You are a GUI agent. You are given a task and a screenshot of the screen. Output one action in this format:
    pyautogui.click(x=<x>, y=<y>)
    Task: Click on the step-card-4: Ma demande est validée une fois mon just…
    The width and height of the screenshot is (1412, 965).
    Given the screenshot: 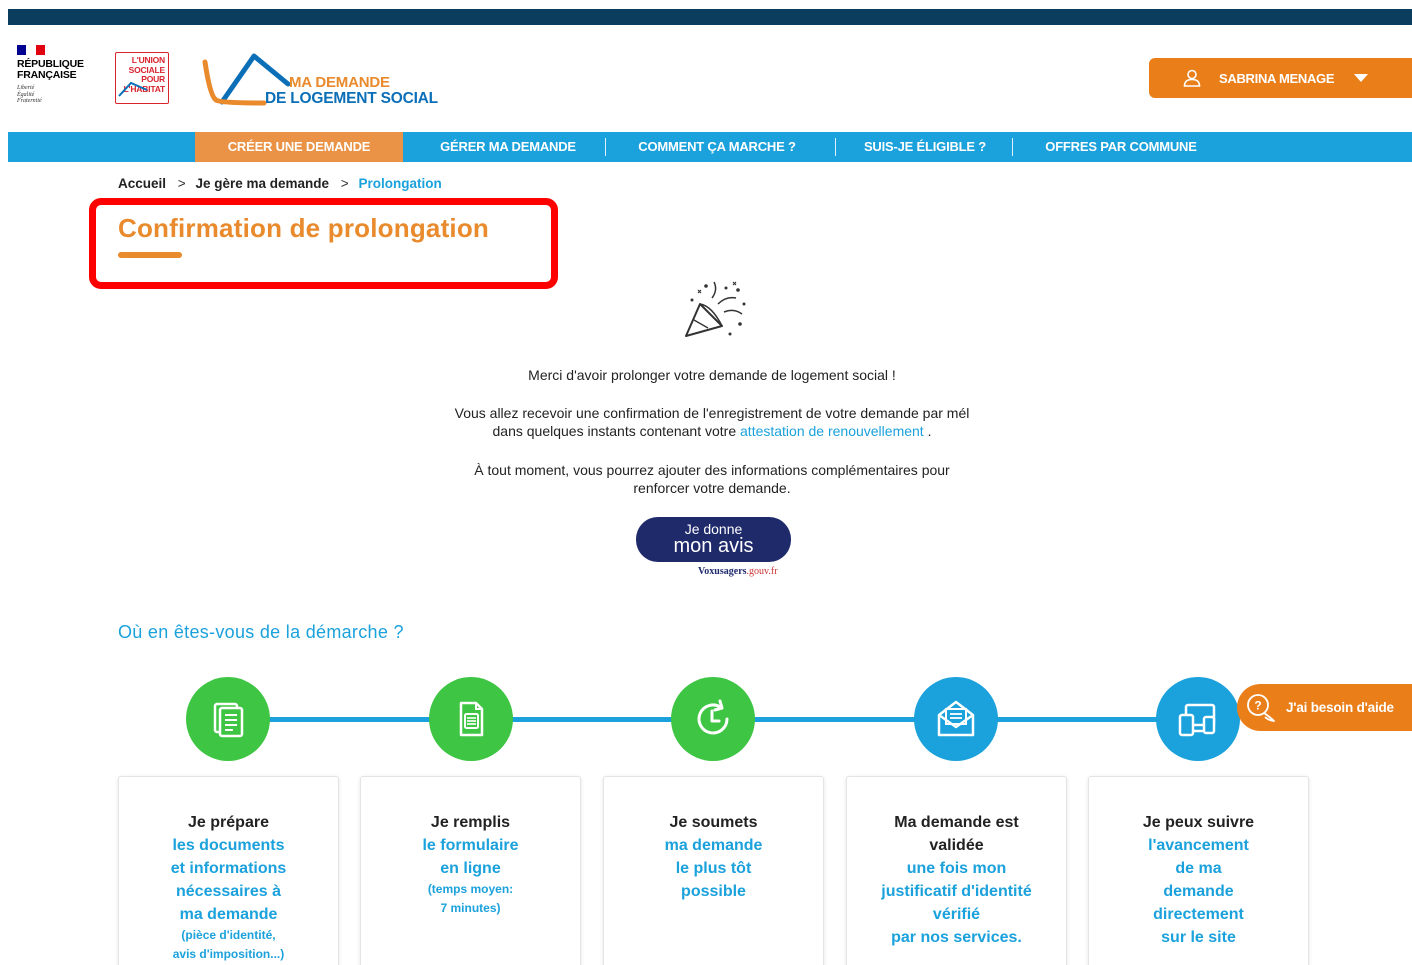 What is the action you would take?
    pyautogui.click(x=956, y=870)
    